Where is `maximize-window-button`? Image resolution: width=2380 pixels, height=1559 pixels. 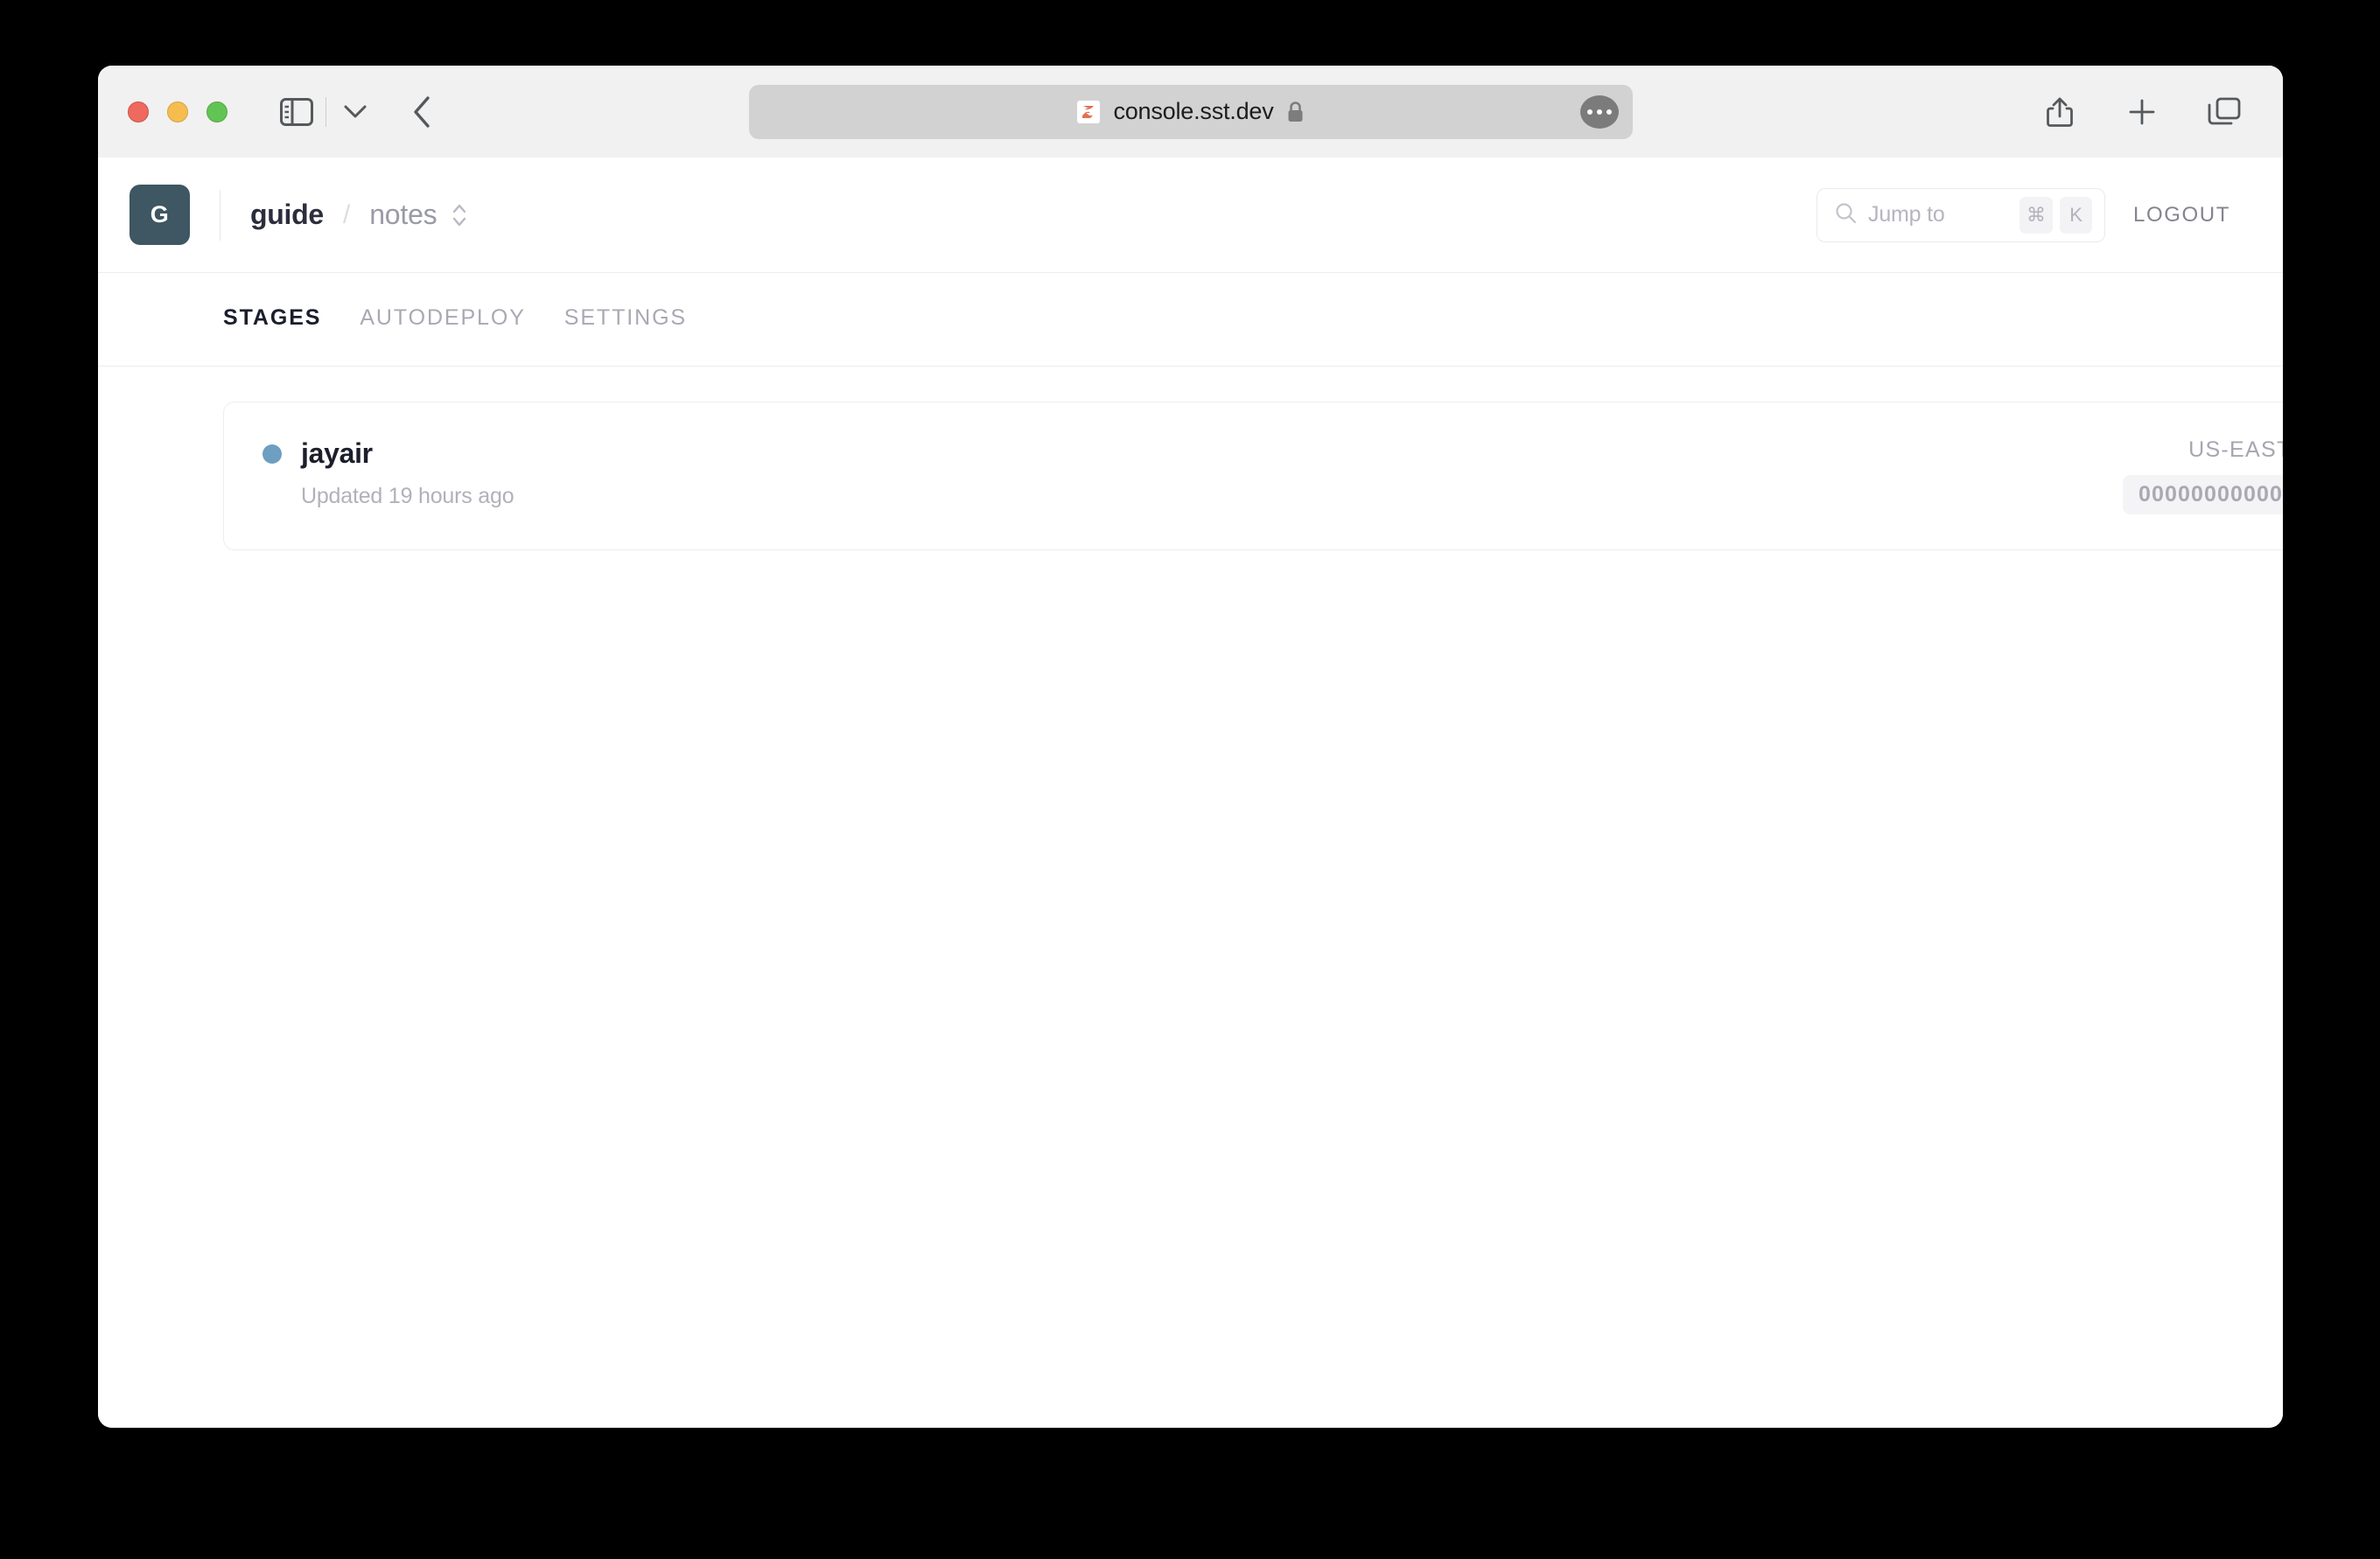 maximize-window-button is located at coordinates (217, 111).